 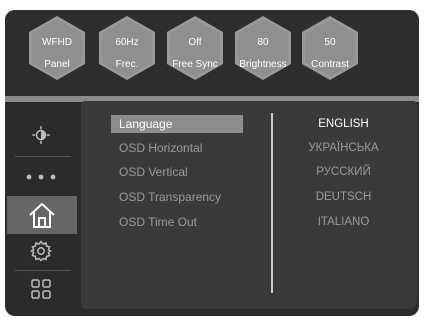 I want to click on sidebar-item-more, so click(x=41, y=177).